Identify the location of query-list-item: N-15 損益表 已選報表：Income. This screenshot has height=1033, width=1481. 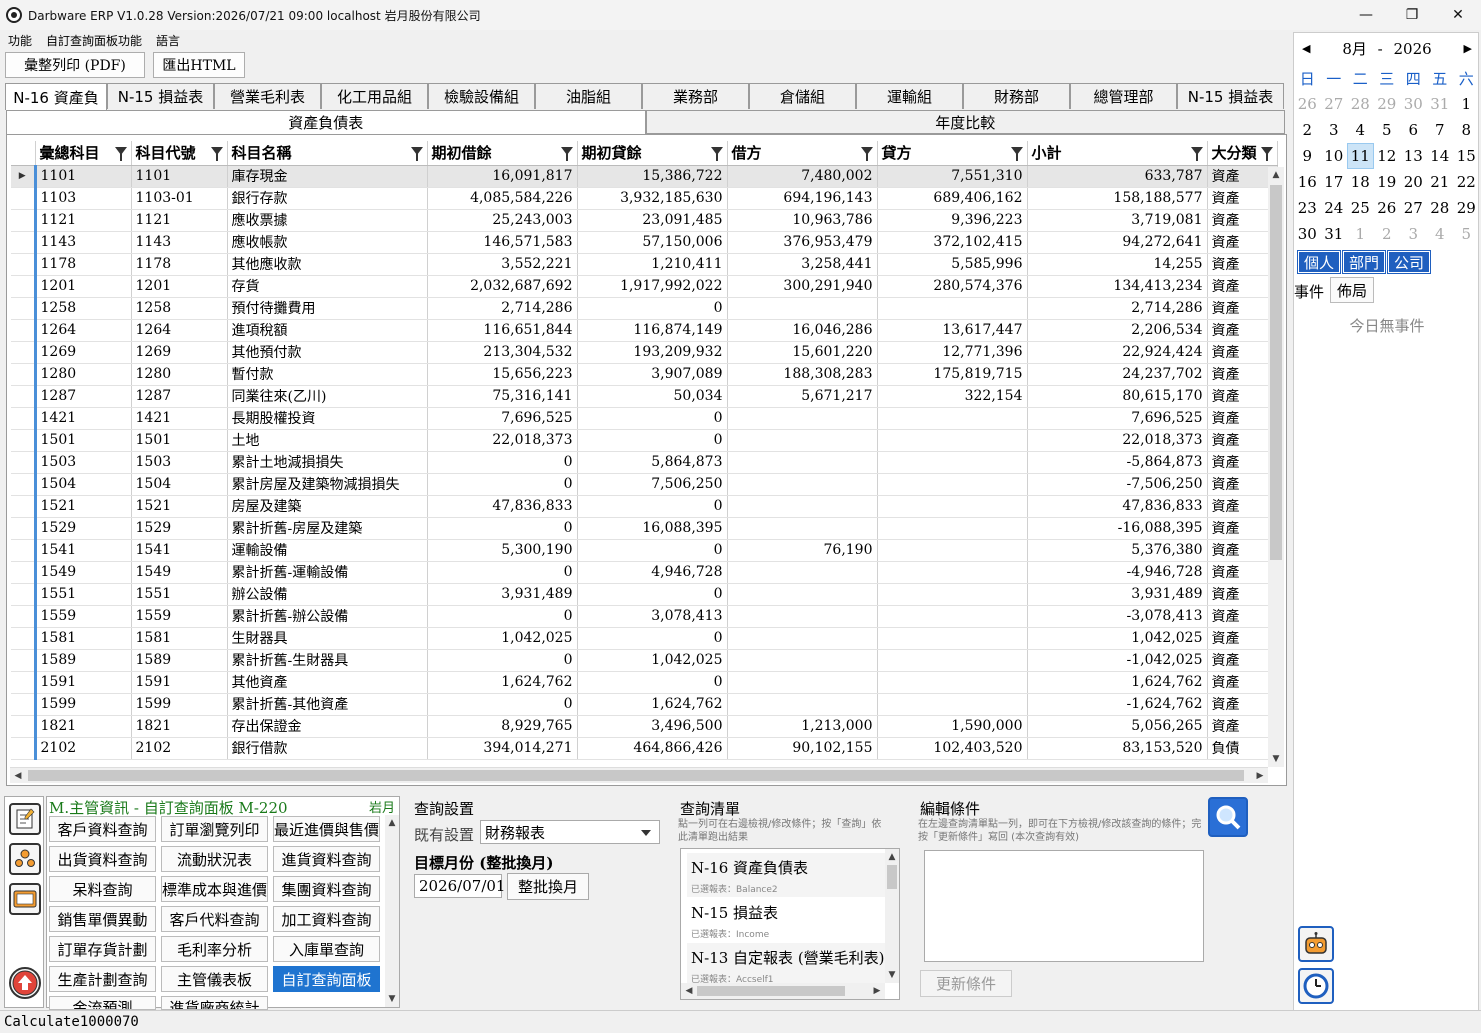
(786, 920).